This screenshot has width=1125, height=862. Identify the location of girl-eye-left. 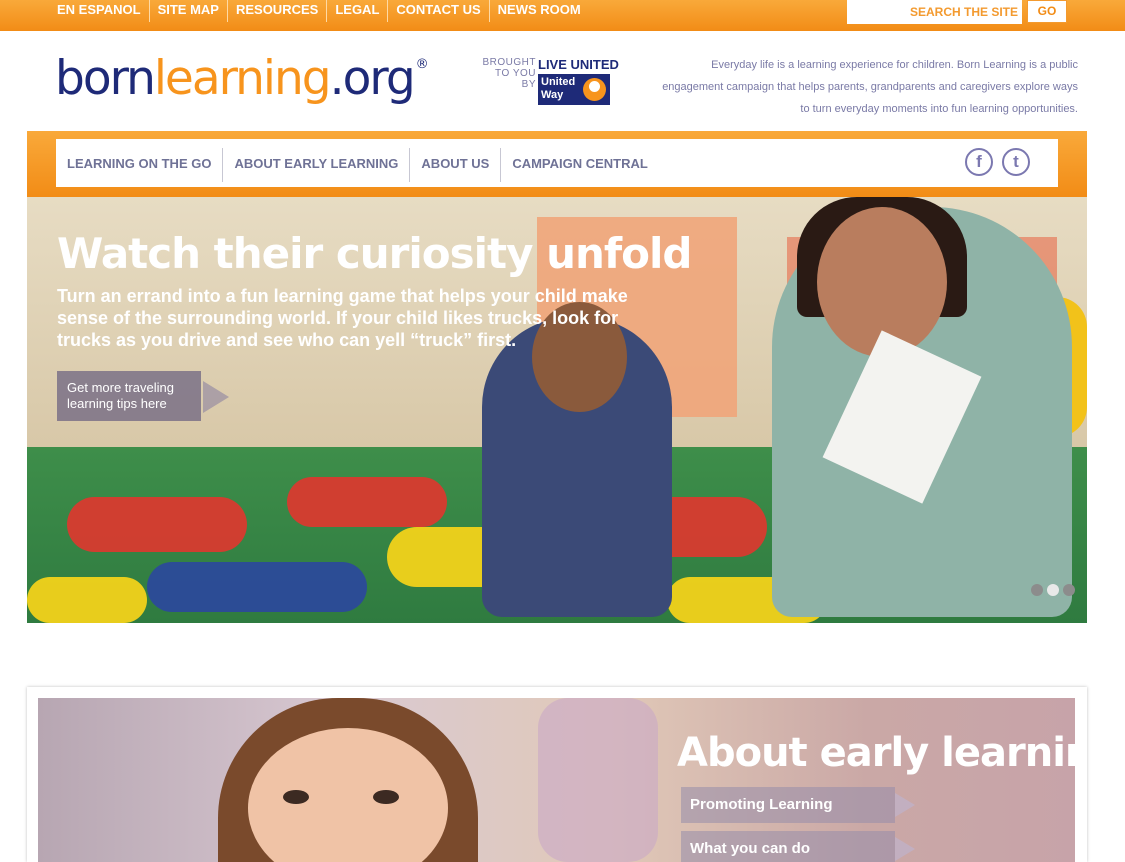
(296, 797).